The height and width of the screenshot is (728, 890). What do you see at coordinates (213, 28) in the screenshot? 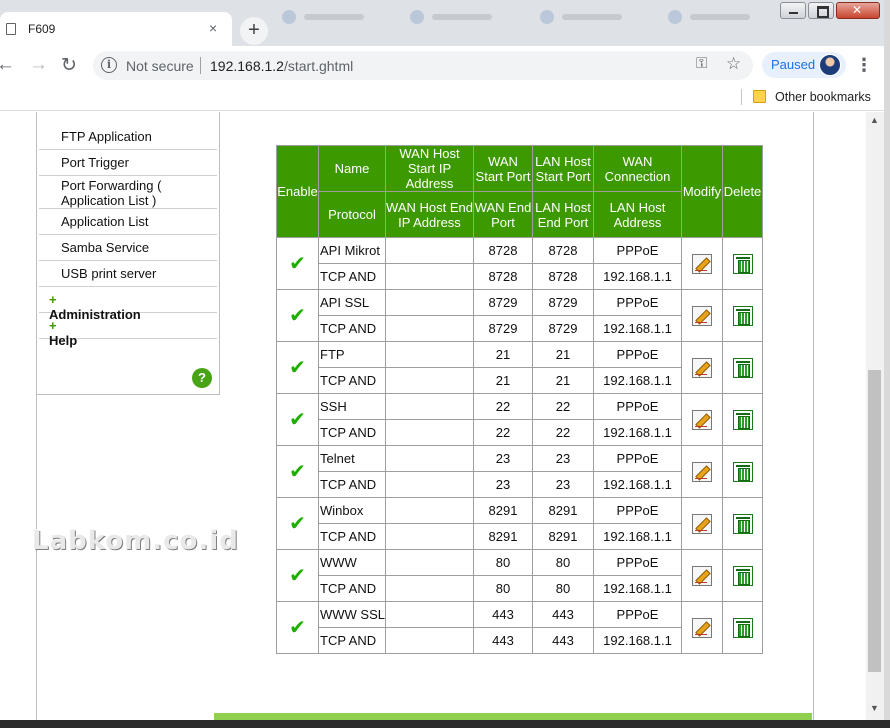
I see `tab-close-icon: ×` at bounding box center [213, 28].